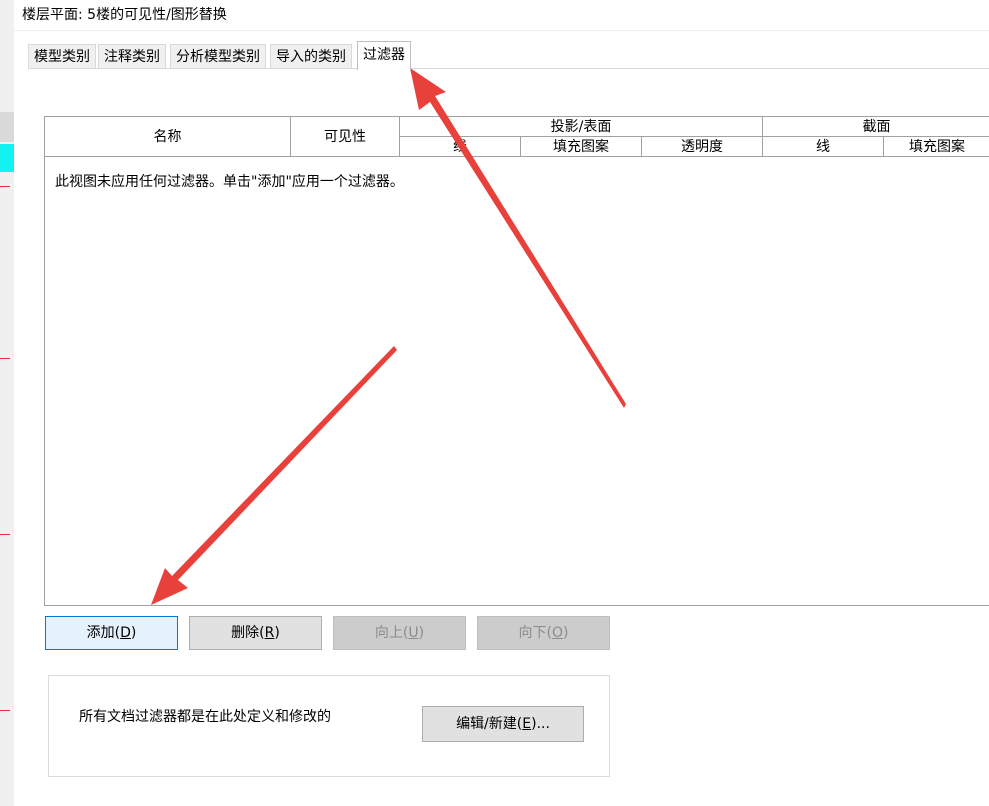 The width and height of the screenshot is (989, 806). Describe the element at coordinates (535, 633) in the screenshot. I see `down-button-label: 向下(` at that location.